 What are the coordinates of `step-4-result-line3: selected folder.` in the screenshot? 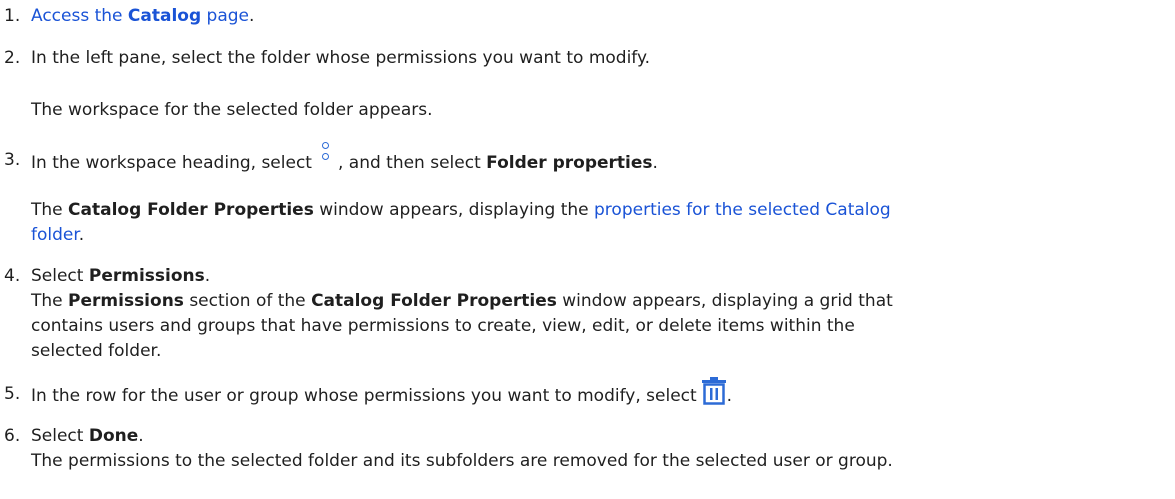 It's located at (96, 351).